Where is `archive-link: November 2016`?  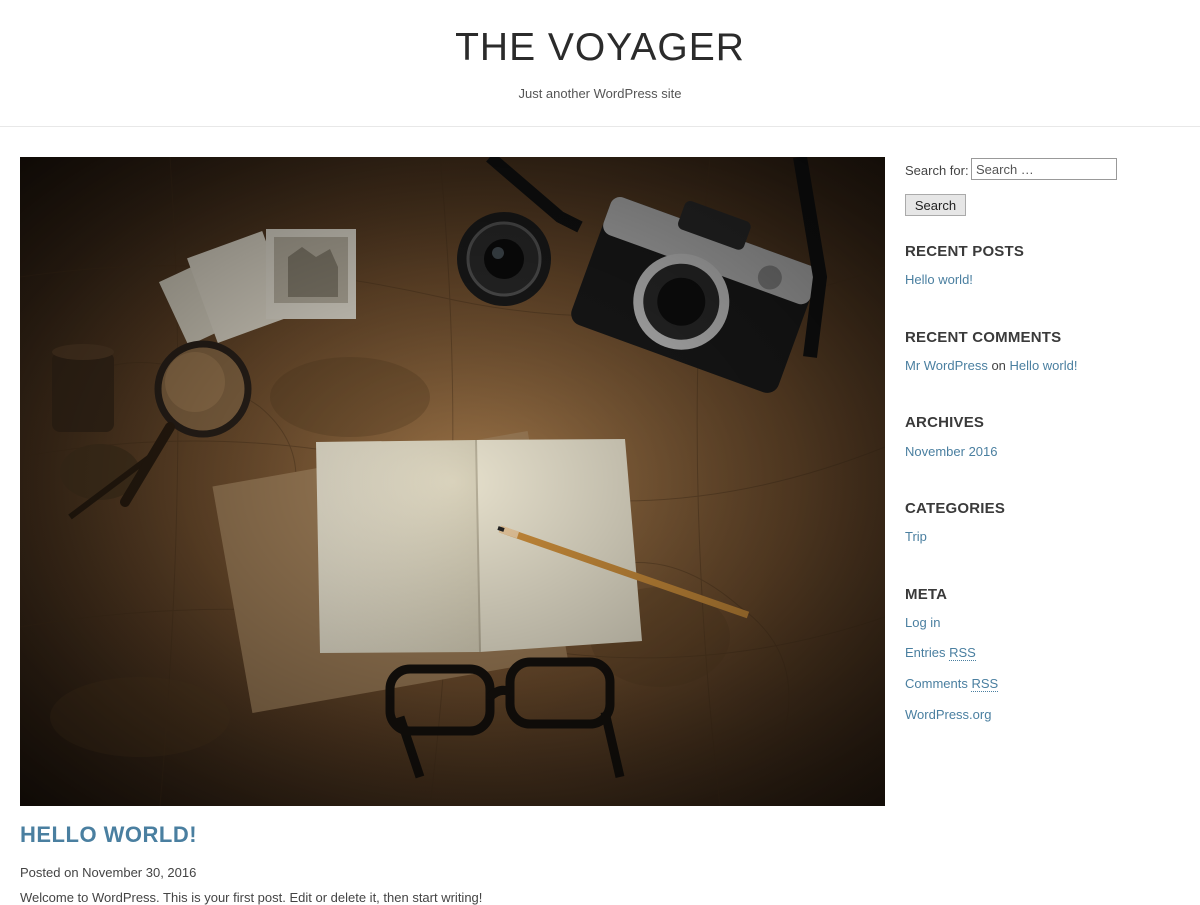
archive-link: November 2016 is located at coordinates (951, 451).